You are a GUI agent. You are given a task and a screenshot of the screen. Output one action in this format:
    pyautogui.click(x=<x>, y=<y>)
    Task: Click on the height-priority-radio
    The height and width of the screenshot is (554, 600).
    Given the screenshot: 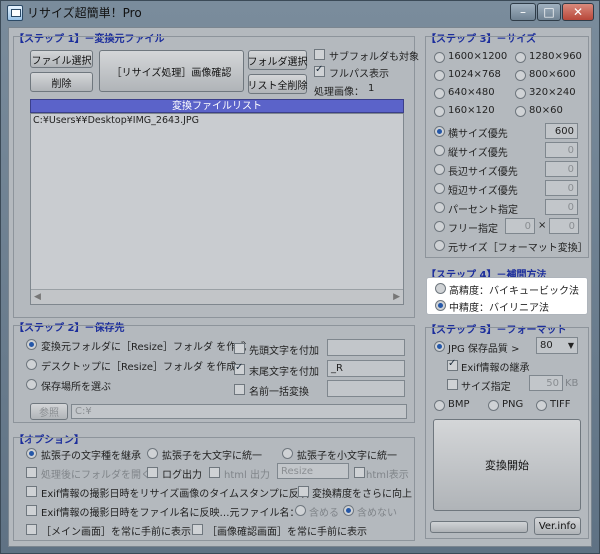 What is the action you would take?
    pyautogui.click(x=439, y=150)
    